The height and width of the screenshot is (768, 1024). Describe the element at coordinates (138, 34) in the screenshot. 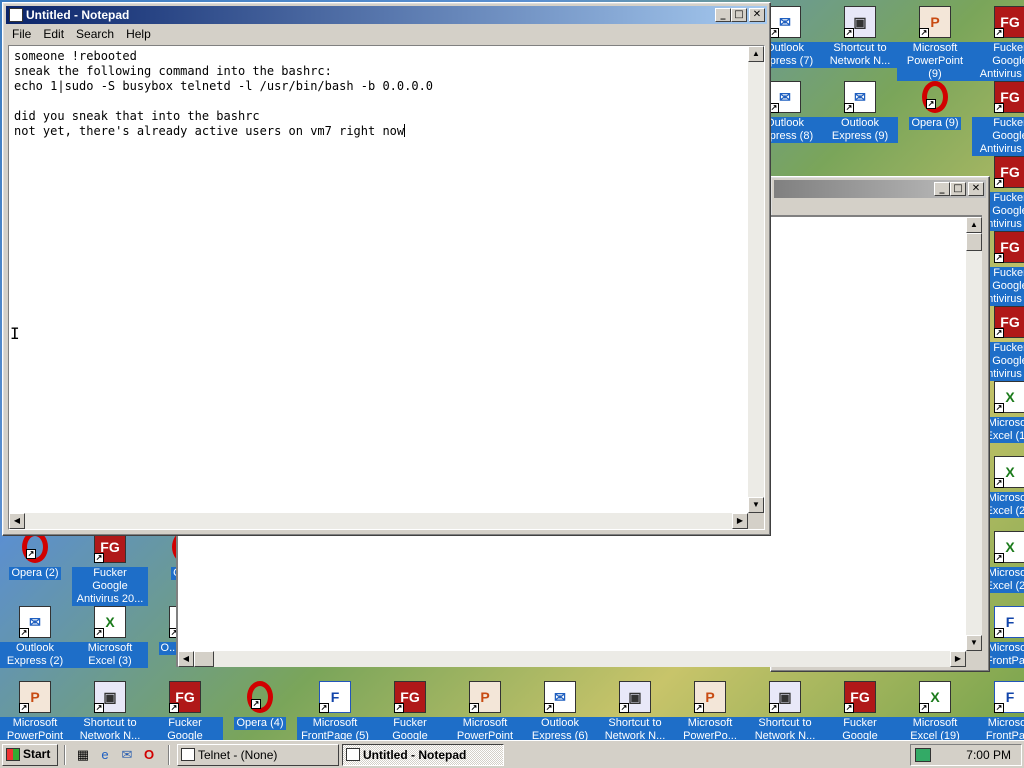

I see `menu-help: Help` at that location.